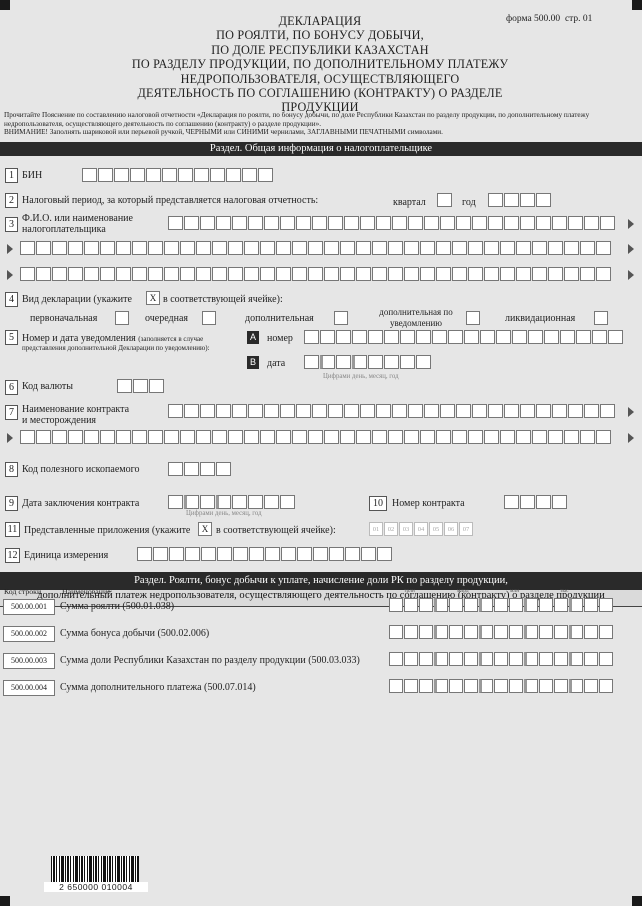 Image resolution: width=642 pixels, height=906 pixels. Describe the element at coordinates (77, 224) in the screenshot. I see `taxpayer-name-label: Ф.И.О. или наименование налогоплательщика` at that location.